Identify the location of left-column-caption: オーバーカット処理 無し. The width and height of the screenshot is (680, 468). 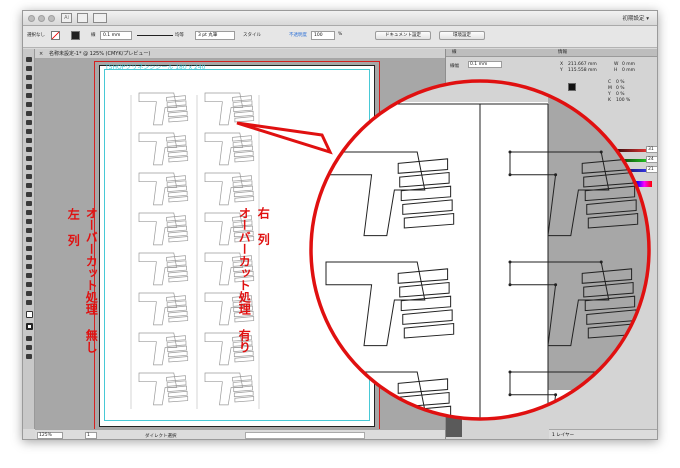
(91, 280).